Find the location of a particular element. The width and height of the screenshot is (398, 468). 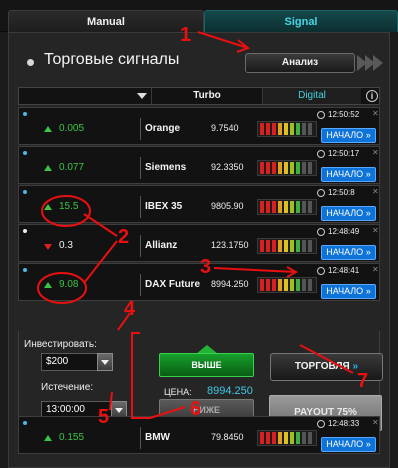

arrow-down-icon is located at coordinates (48, 247).